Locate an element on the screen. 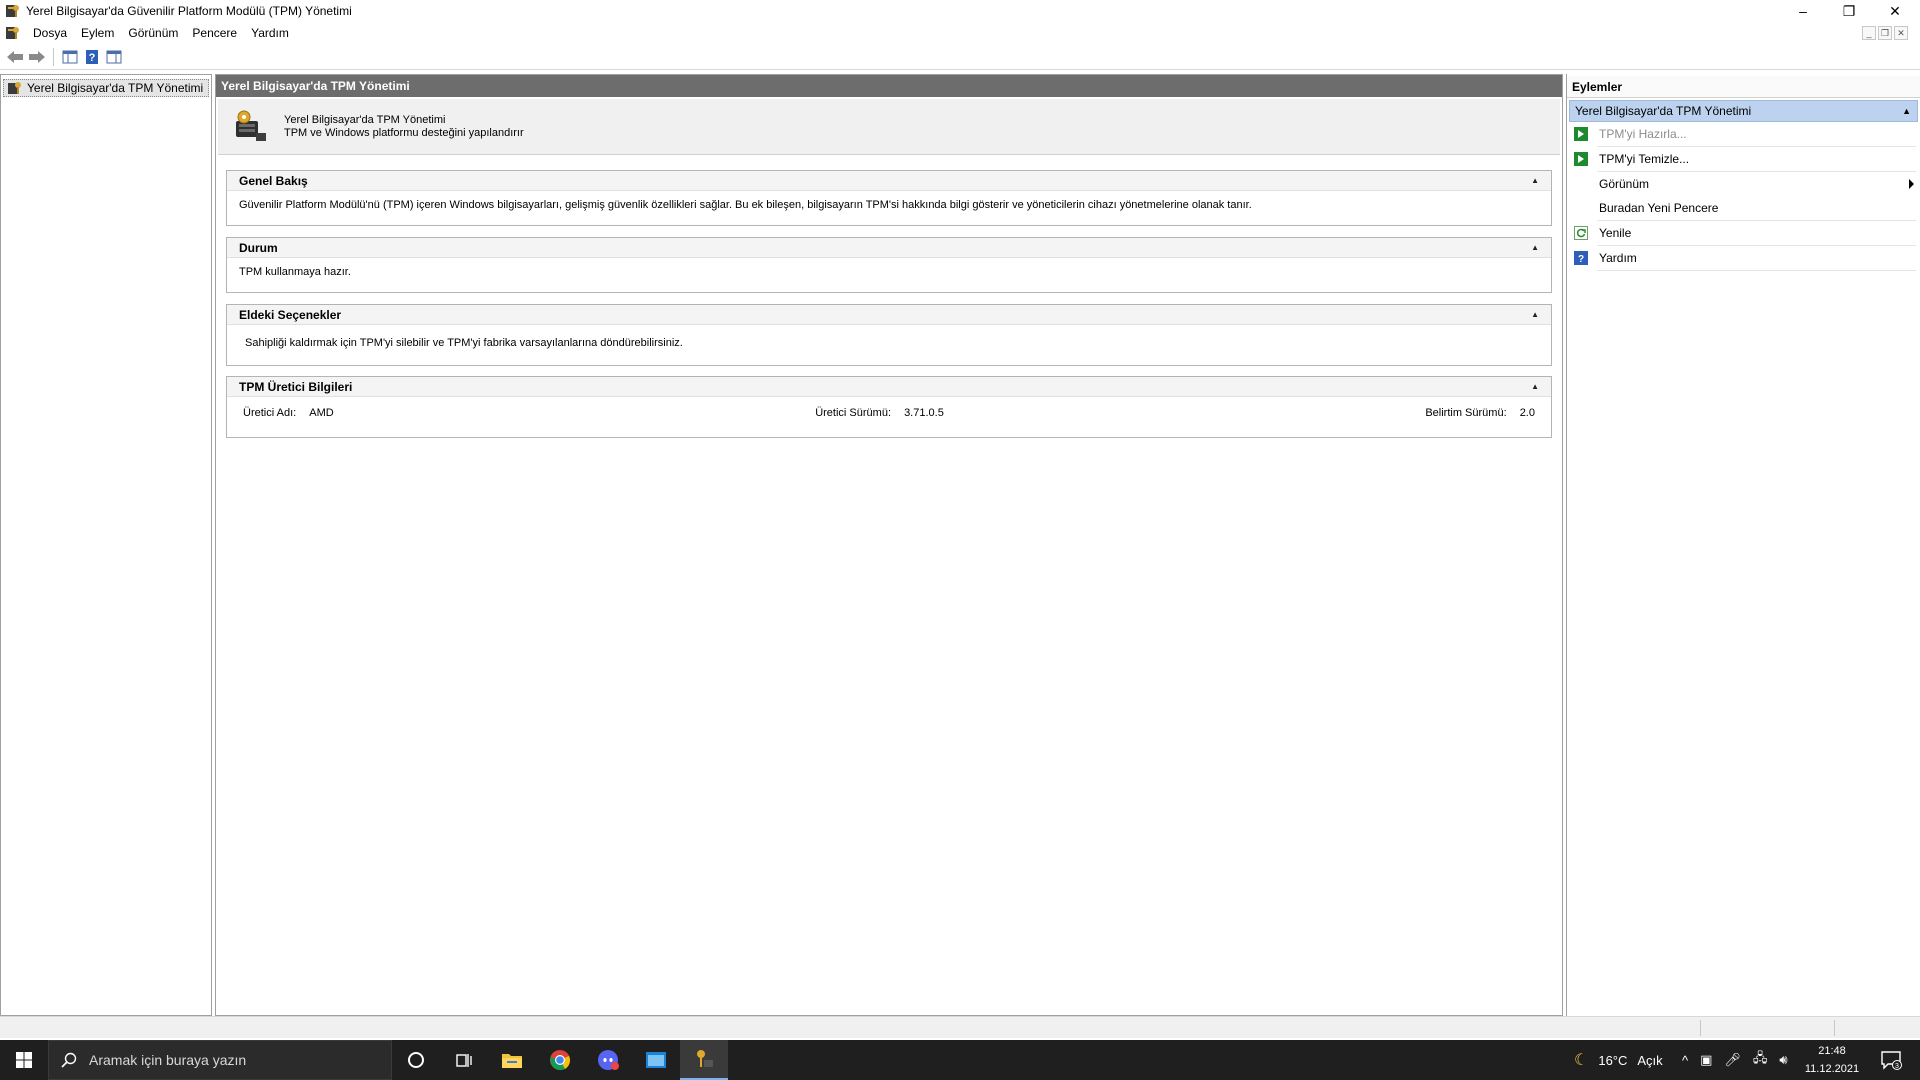 This screenshot has height=1080, width=1920. cortana-button is located at coordinates (416, 1060).